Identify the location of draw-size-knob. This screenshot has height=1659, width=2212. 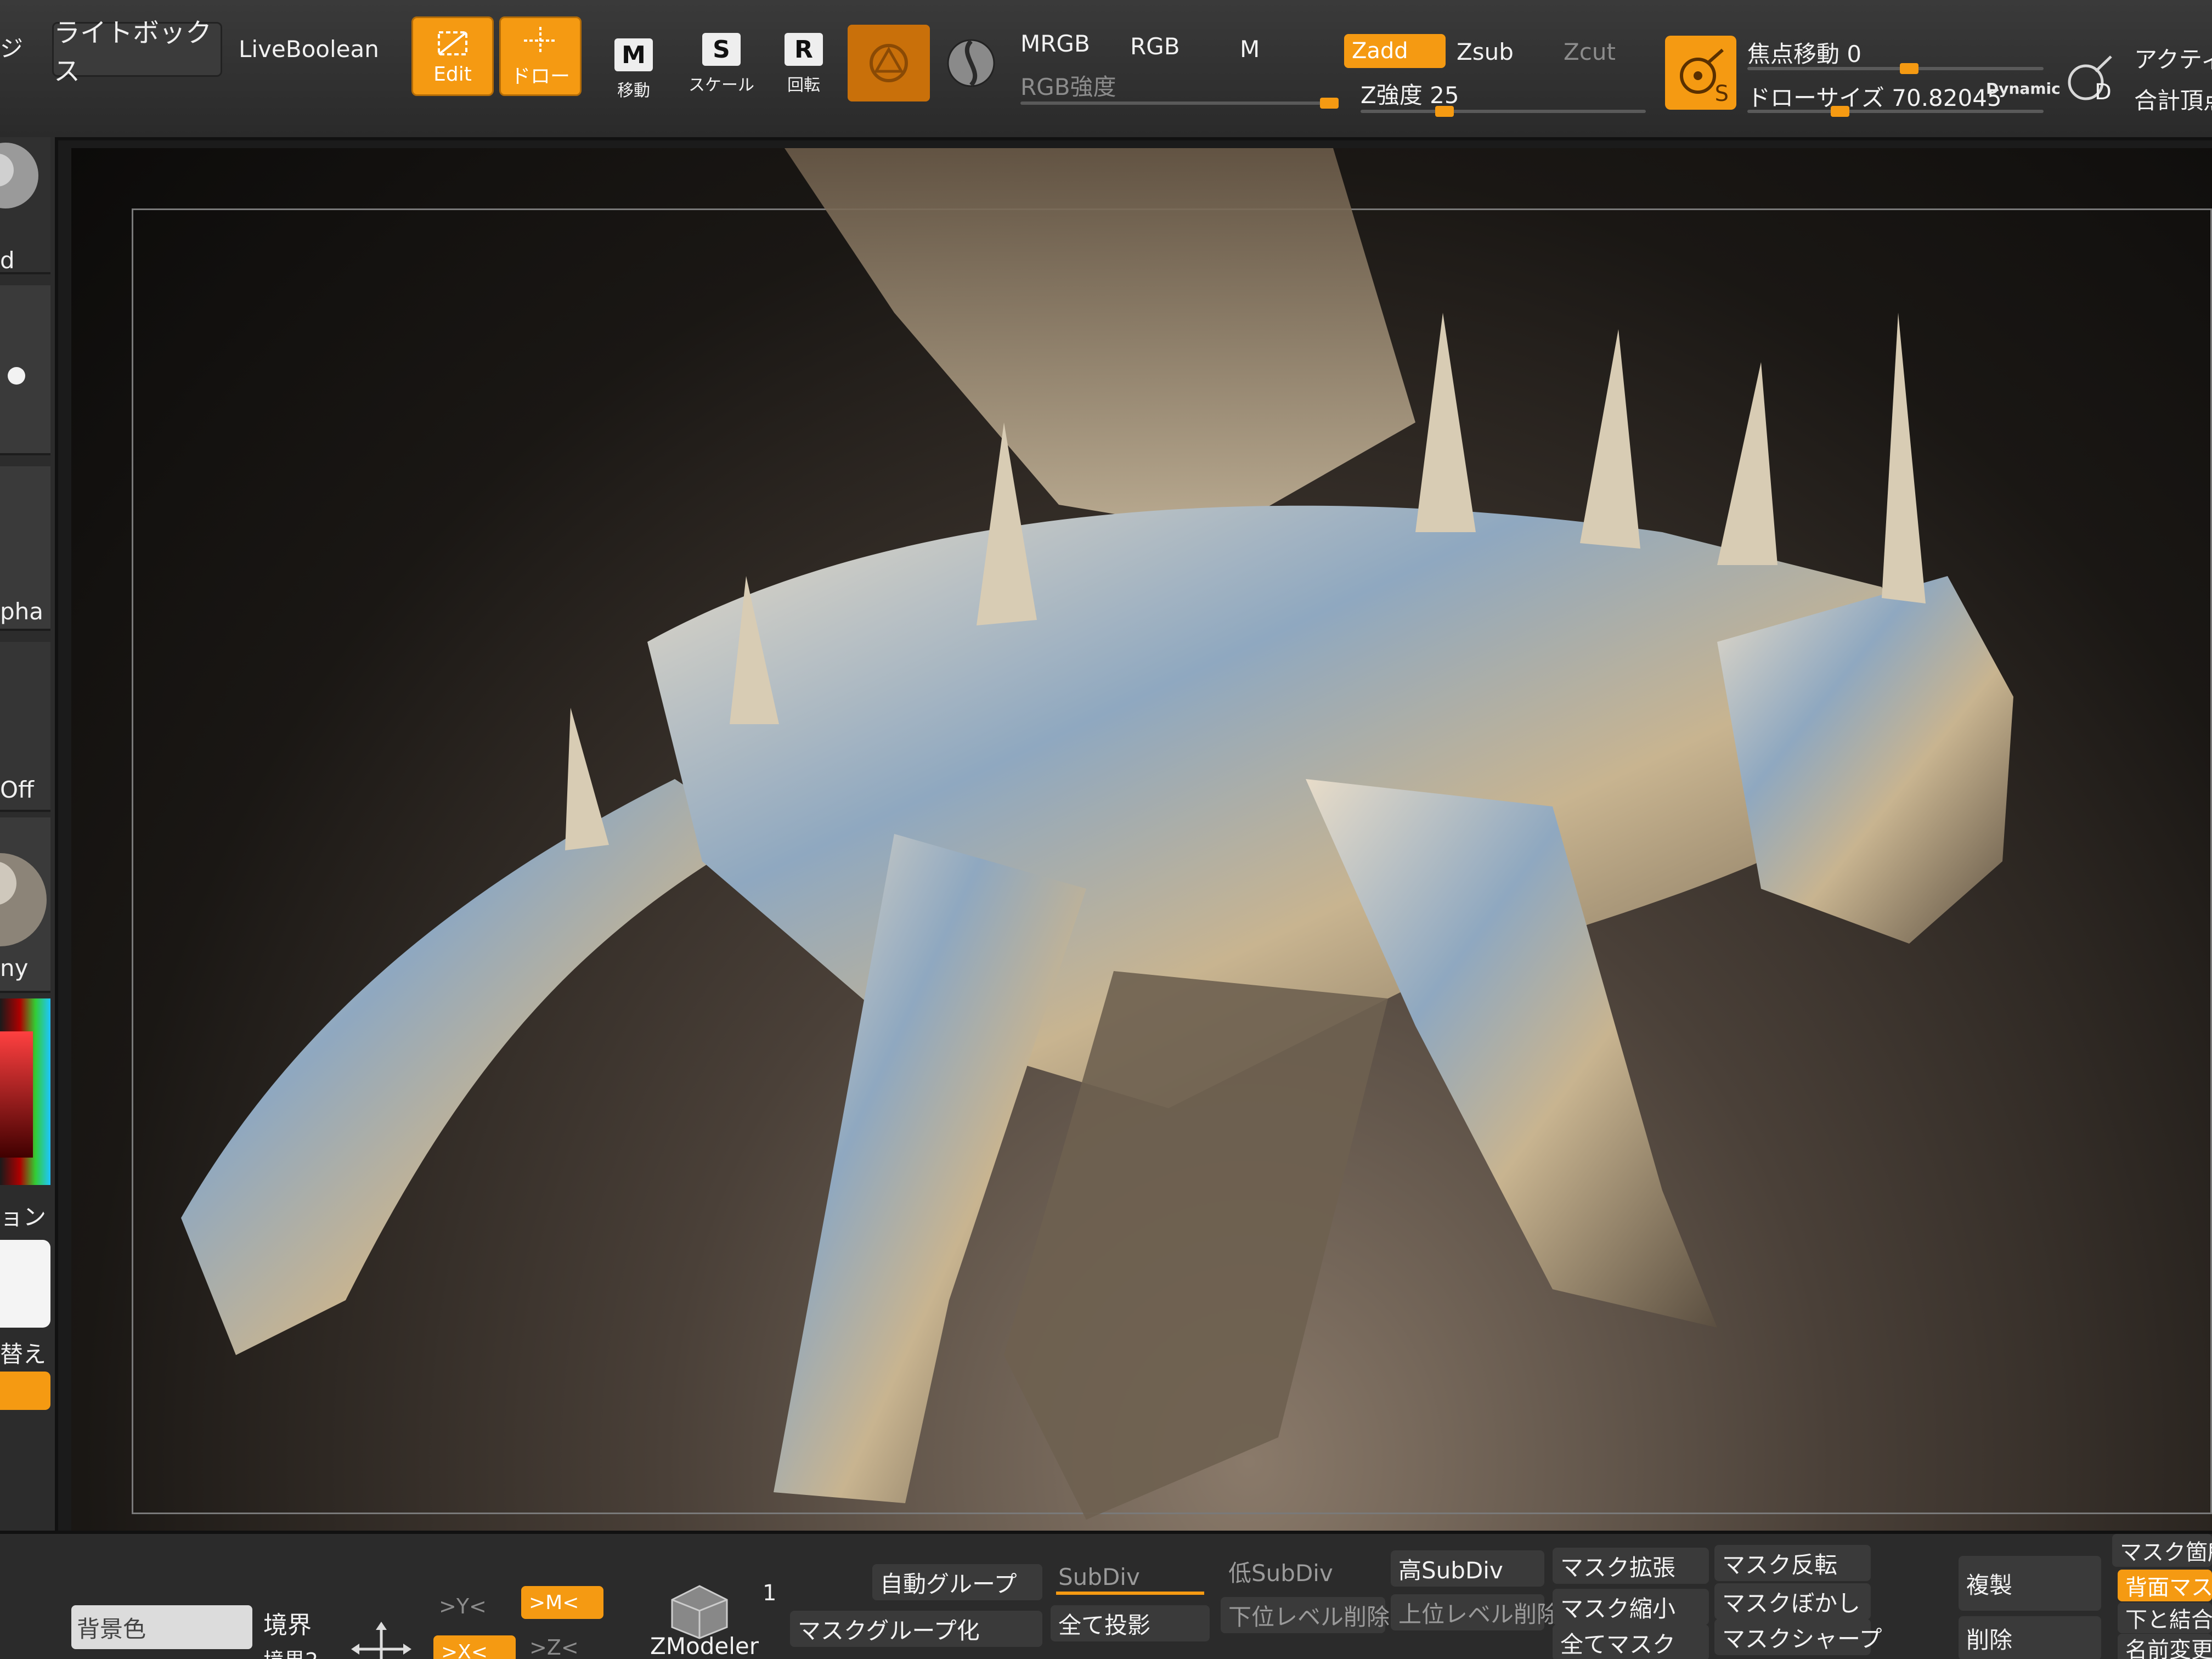
(1840, 111).